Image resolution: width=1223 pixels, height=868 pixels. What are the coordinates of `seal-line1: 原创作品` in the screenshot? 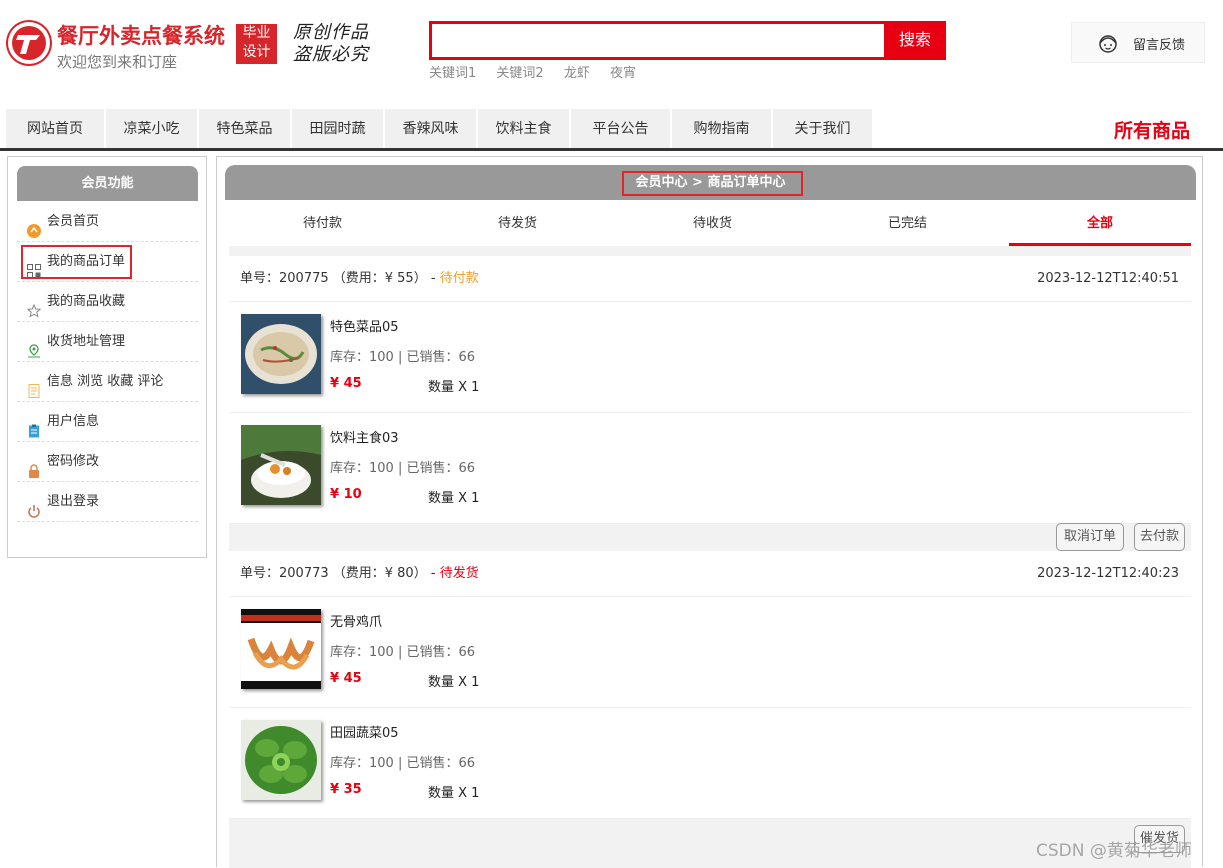 It's located at (331, 32).